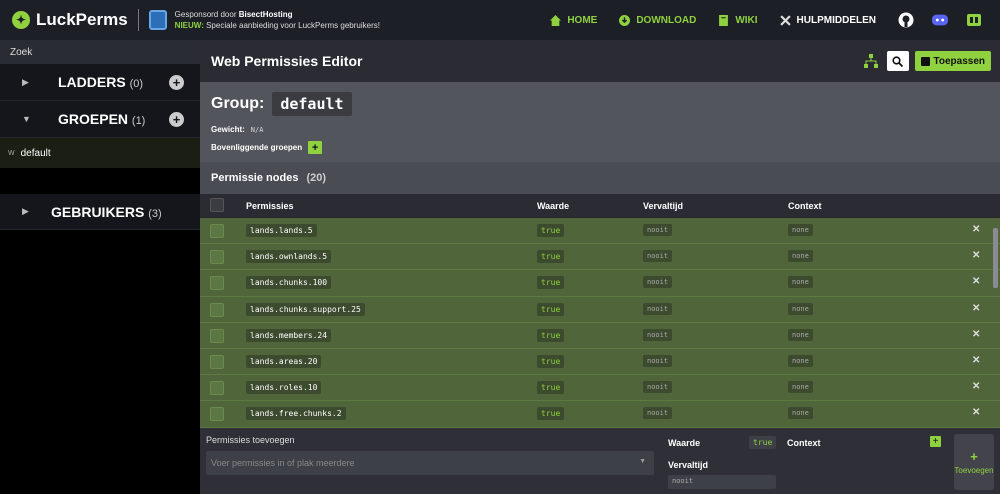  I want to click on nav-tools-label: HULPMIDDELEN, so click(836, 20).